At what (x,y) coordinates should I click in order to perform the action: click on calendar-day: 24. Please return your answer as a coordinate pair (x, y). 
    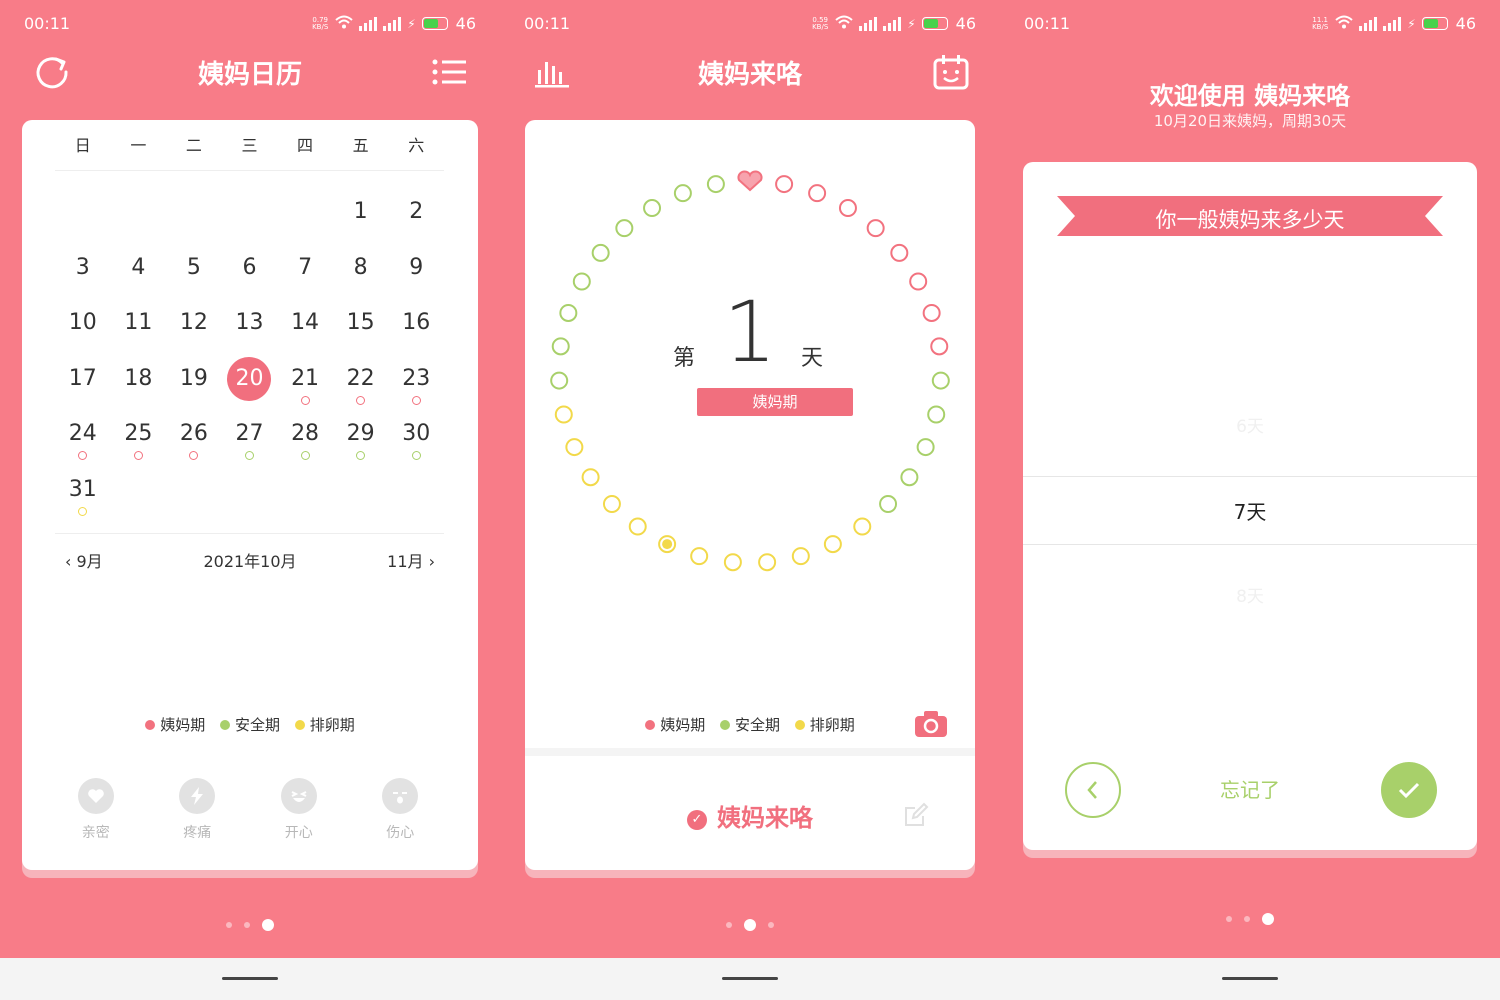
    Looking at the image, I should click on (83, 440).